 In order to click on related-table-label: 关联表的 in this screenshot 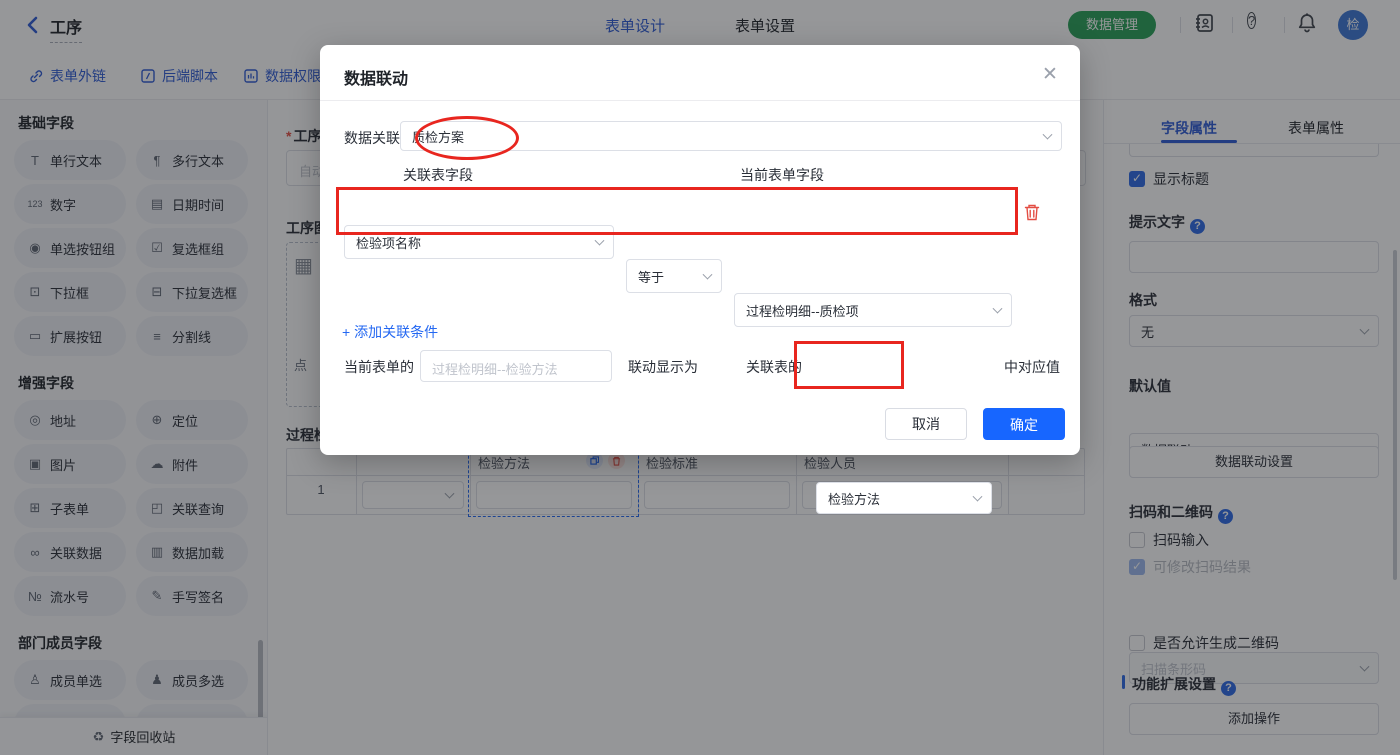, I will do `click(774, 367)`.